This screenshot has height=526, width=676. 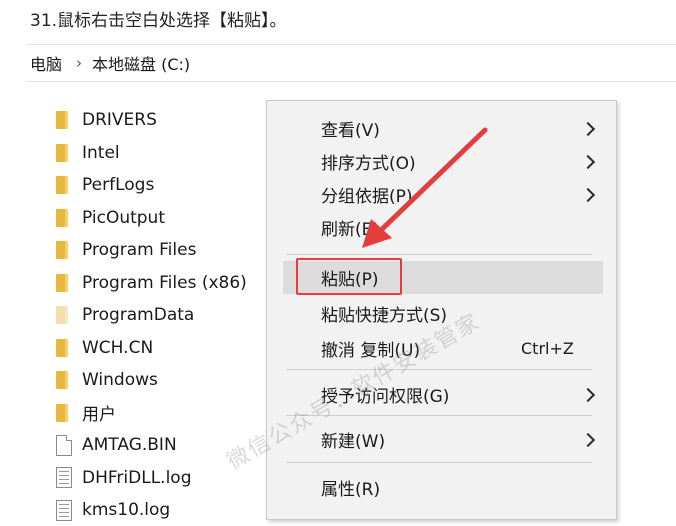 I want to click on list-item: Windows, so click(x=161, y=380).